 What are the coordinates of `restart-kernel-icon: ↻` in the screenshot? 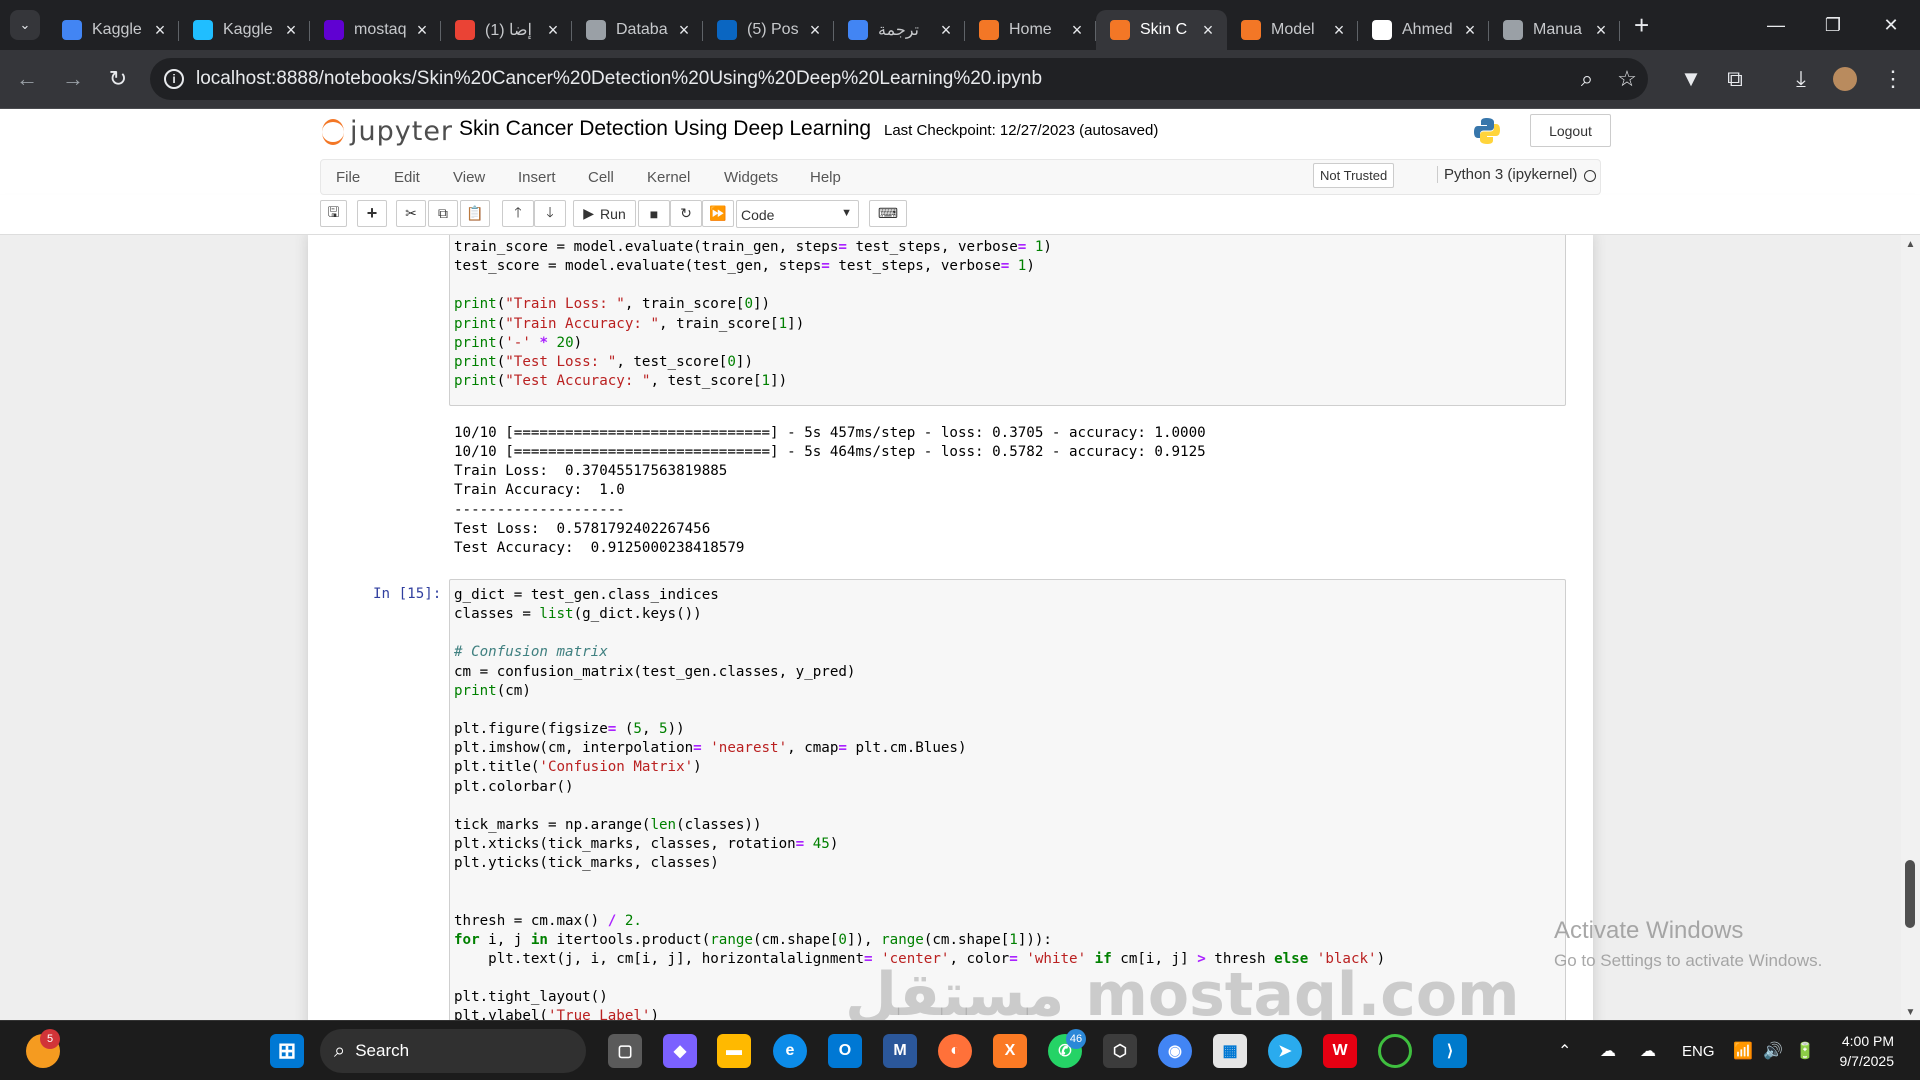 It's located at (686, 213).